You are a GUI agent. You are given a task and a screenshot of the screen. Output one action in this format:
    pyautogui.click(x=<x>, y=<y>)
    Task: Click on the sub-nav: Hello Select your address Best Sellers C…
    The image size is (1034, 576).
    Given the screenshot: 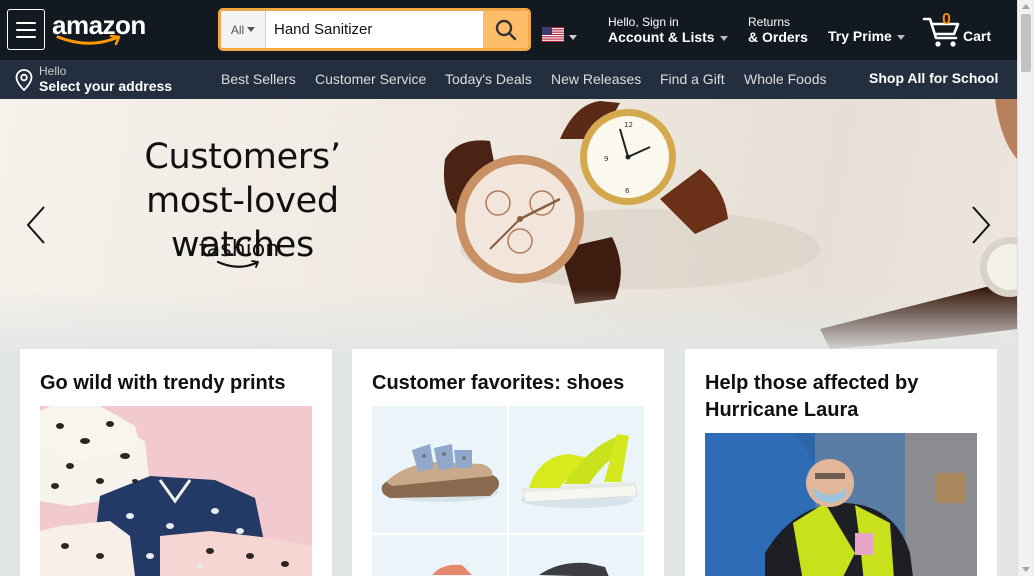 What is the action you would take?
    pyautogui.click(x=508, y=79)
    